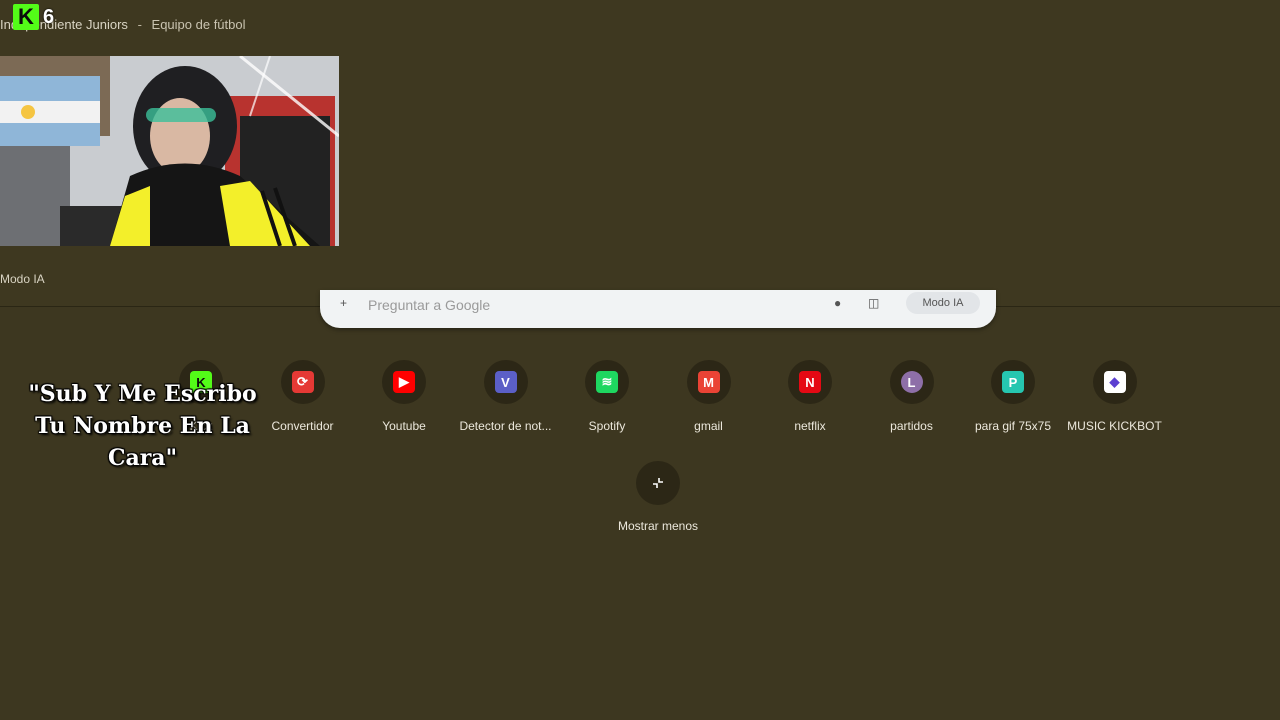 The width and height of the screenshot is (1280, 720). What do you see at coordinates (1013, 426) in the screenshot?
I see `shortcut-label: para gif 75x75` at bounding box center [1013, 426].